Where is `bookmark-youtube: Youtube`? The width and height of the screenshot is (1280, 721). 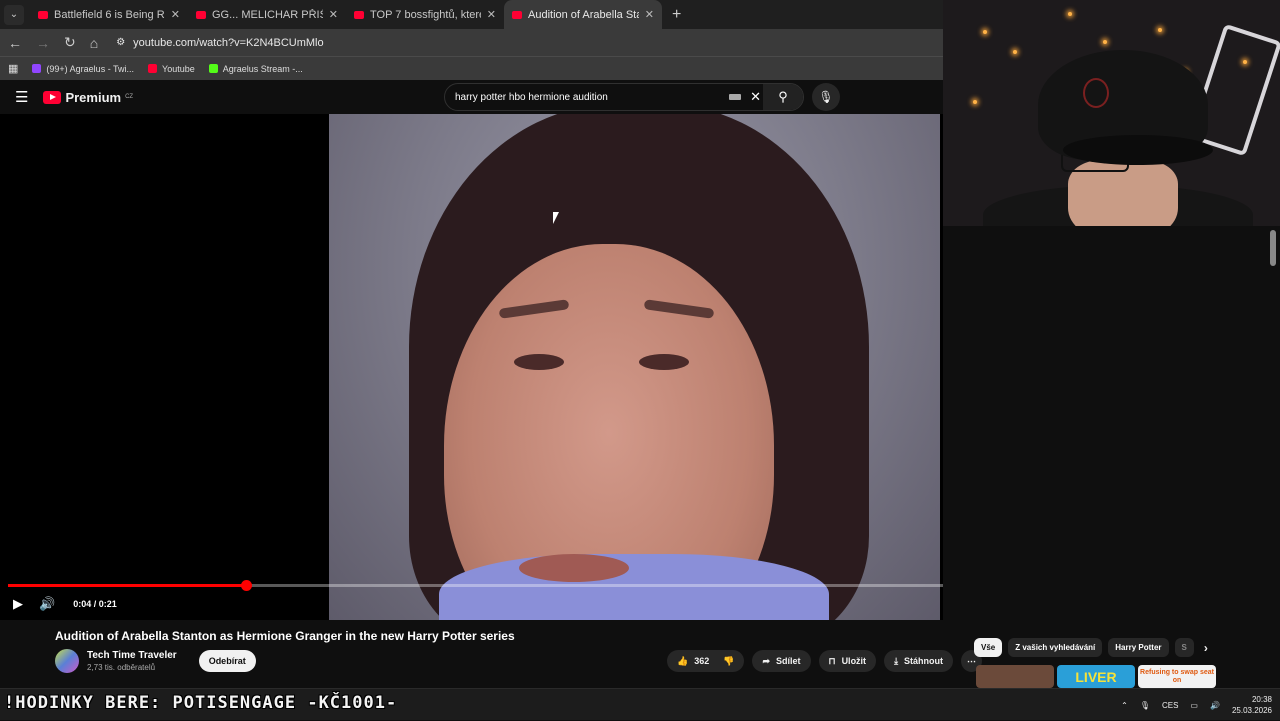 bookmark-youtube: Youtube is located at coordinates (171, 69).